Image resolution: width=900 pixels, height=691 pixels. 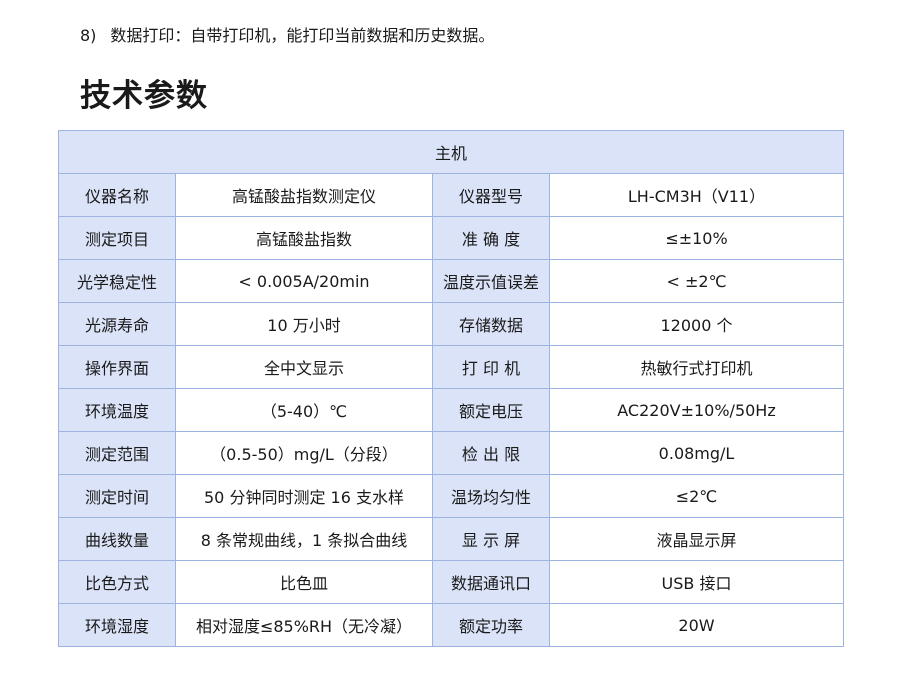 What do you see at coordinates (491, 539) in the screenshot?
I see `param-label-cell: 显 示 屏` at bounding box center [491, 539].